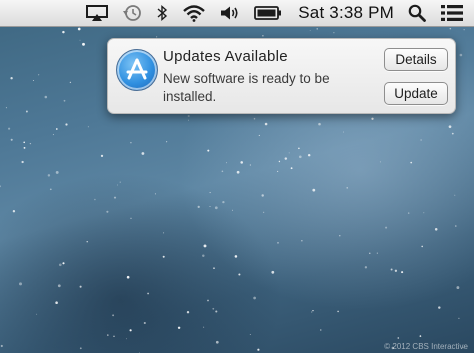  What do you see at coordinates (230, 13) in the screenshot?
I see `volume-icon` at bounding box center [230, 13].